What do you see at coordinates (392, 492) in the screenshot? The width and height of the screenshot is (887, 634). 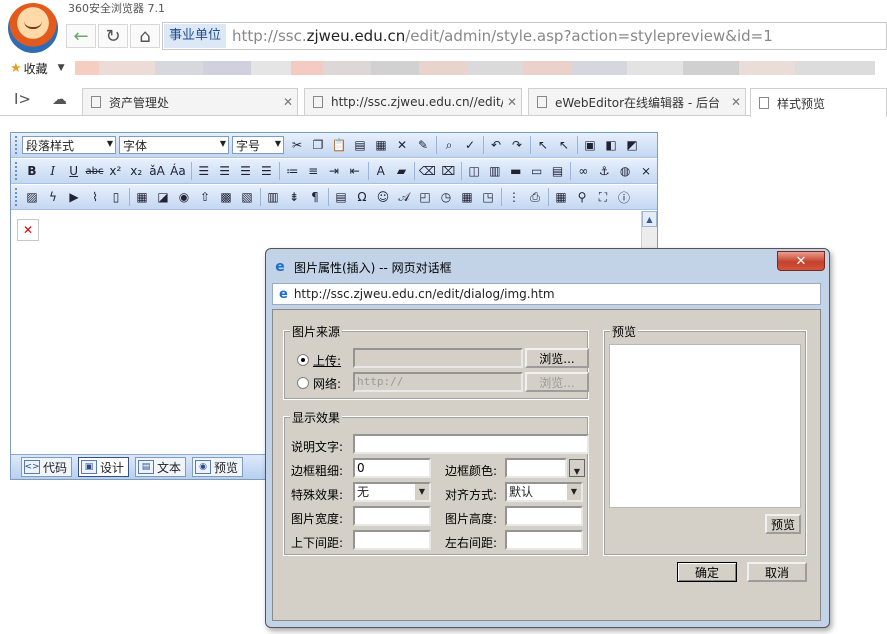 I see `special-effect-select: 无 ▼` at bounding box center [392, 492].